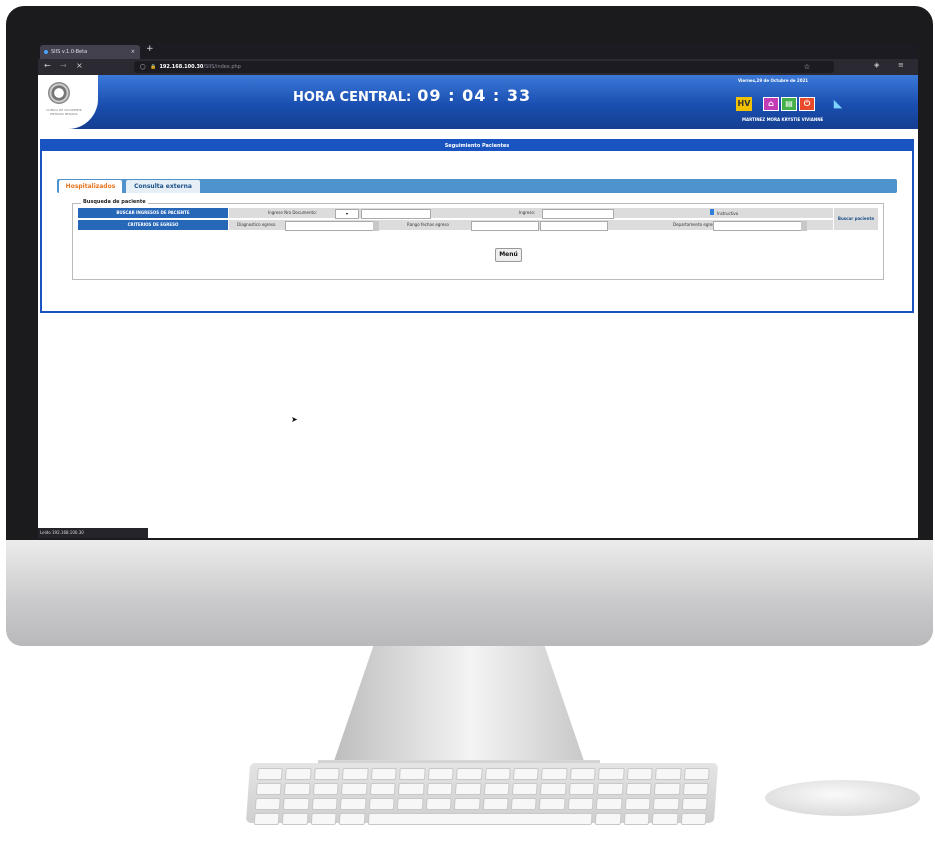 The width and height of the screenshot is (935, 853). Describe the element at coordinates (807, 67) in the screenshot. I see `bookmark-star-icon: ☆` at that location.